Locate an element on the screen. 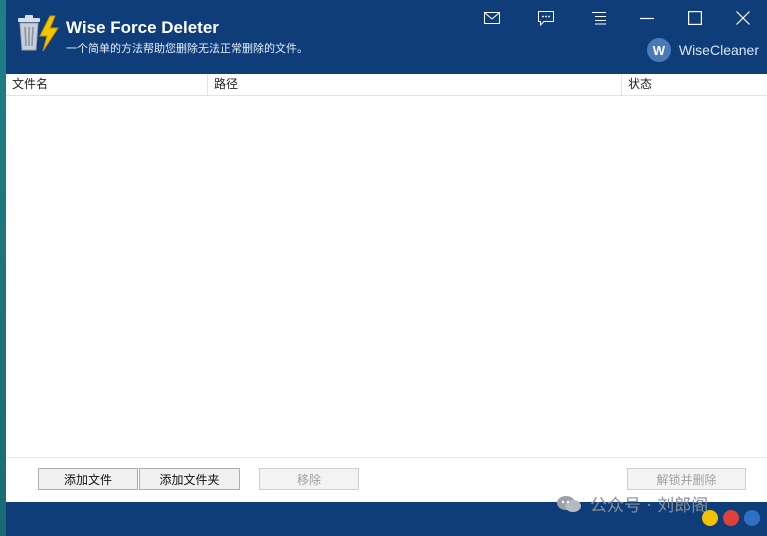 Image resolution: width=767 pixels, height=536 pixels. column-header-path: 路径 is located at coordinates (415, 84).